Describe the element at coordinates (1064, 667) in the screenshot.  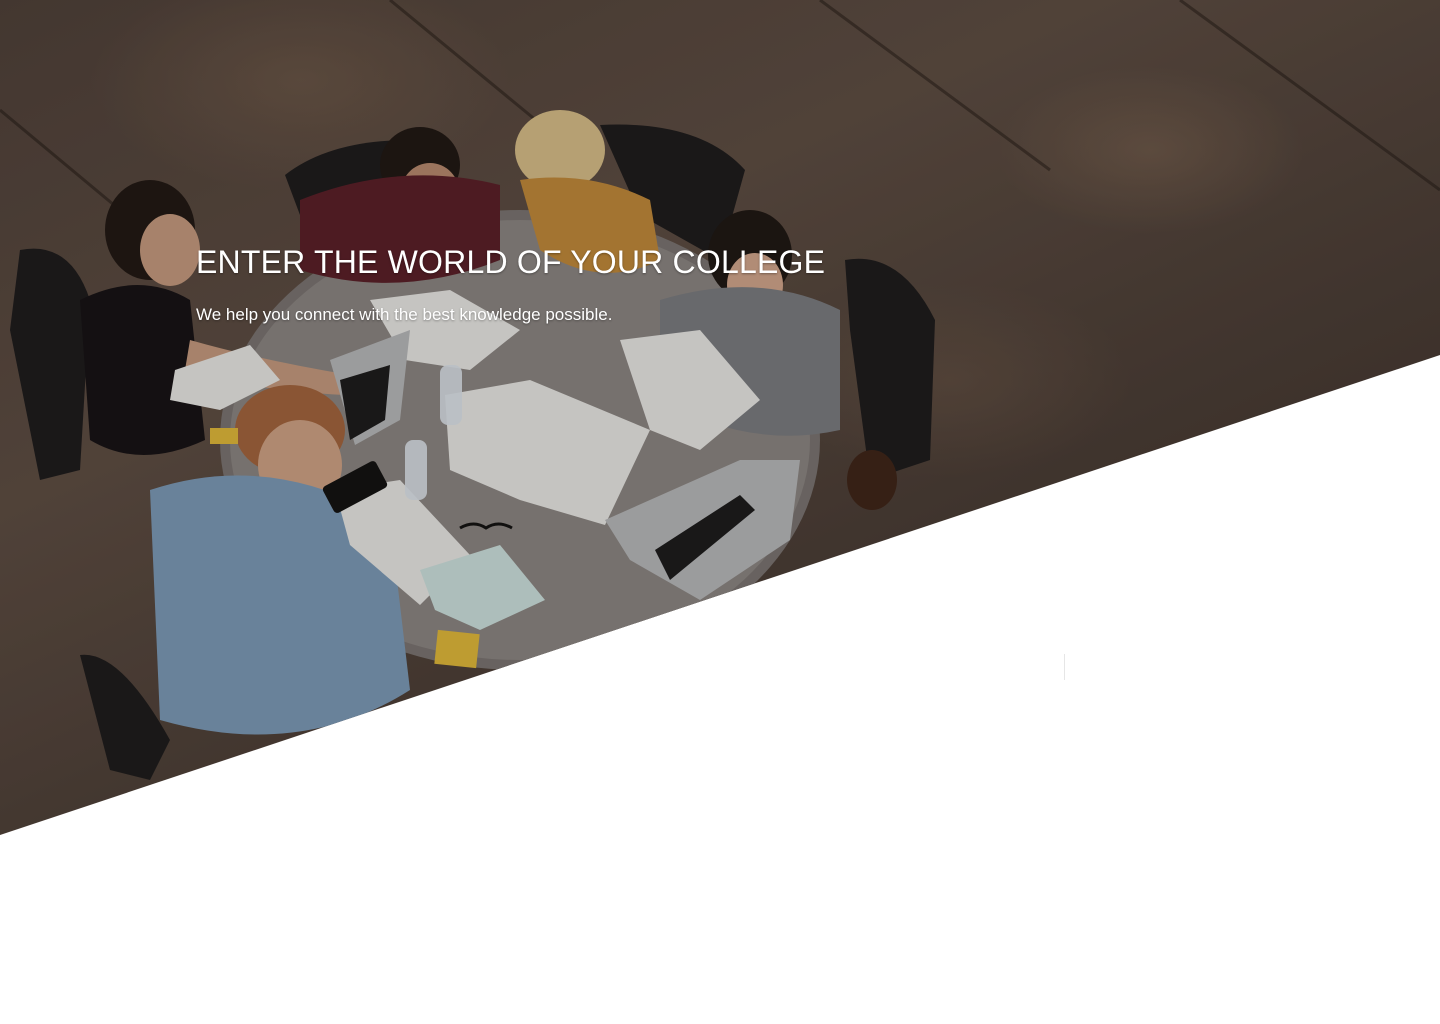
I see `divider-line` at that location.